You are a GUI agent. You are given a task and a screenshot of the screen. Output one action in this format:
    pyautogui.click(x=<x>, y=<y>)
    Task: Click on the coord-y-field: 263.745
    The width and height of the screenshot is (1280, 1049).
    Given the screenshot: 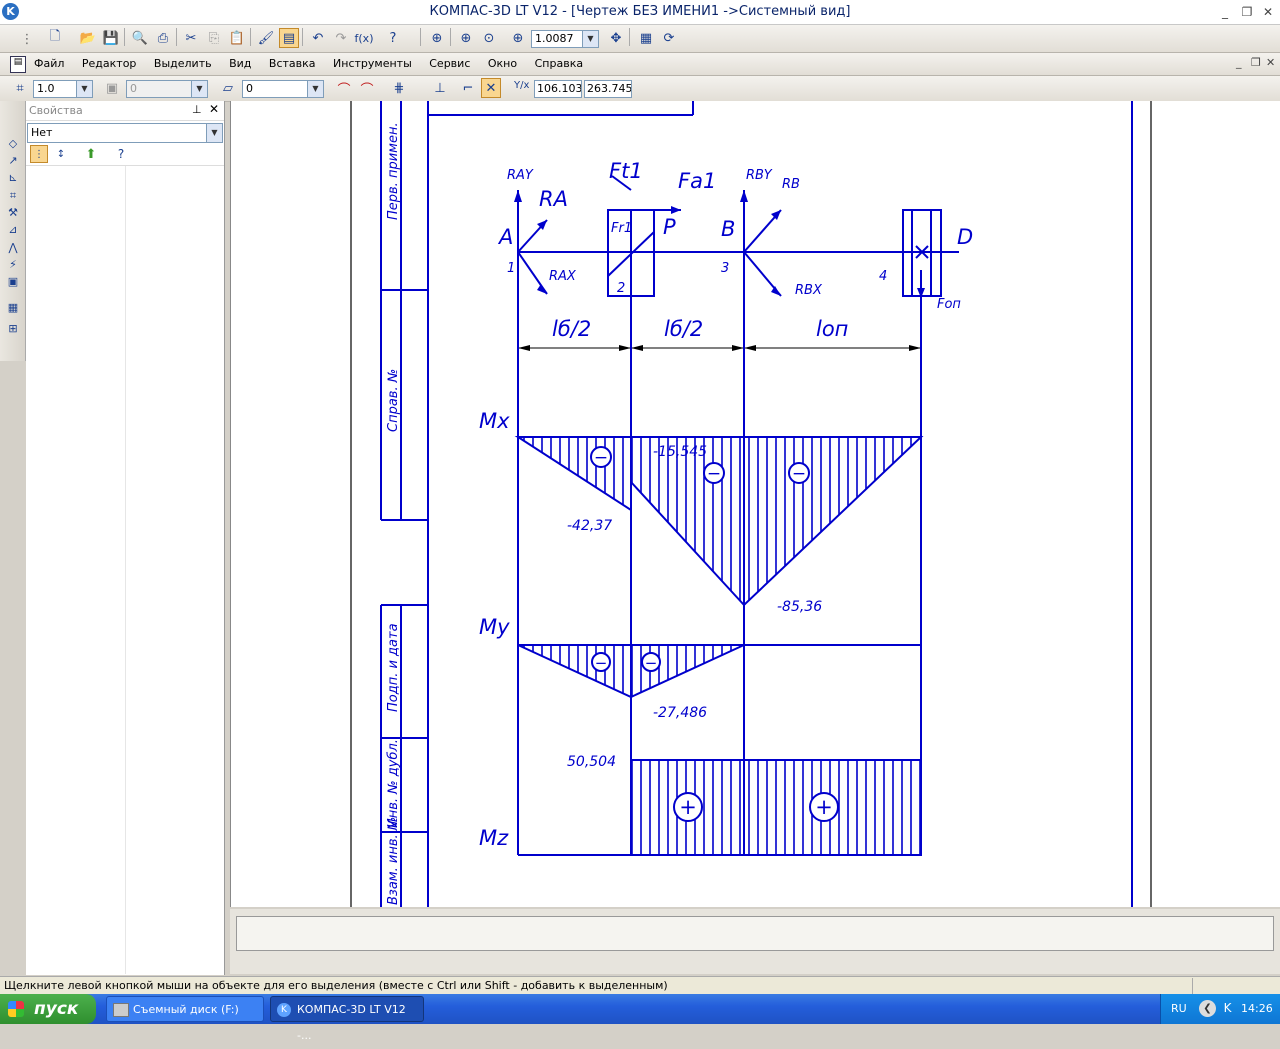 What is the action you would take?
    pyautogui.click(x=608, y=89)
    